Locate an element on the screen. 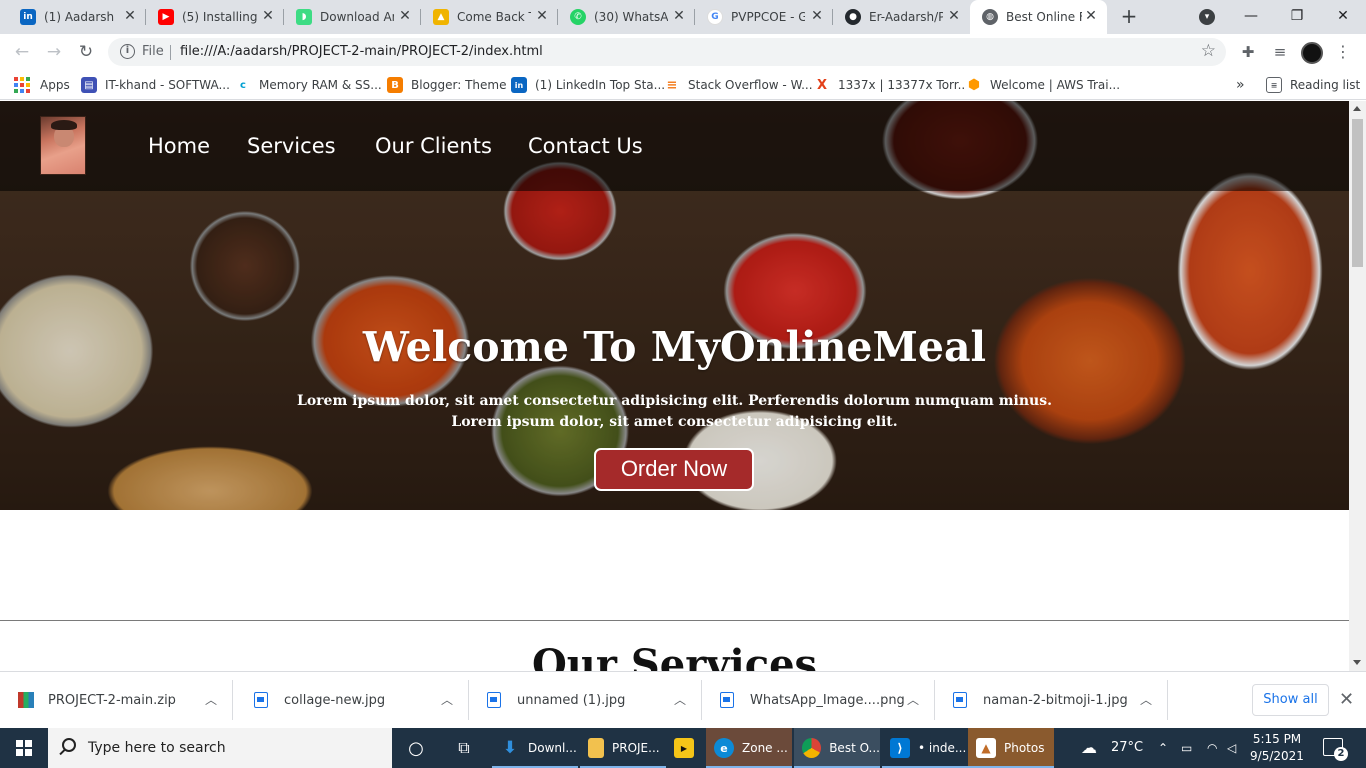 The image size is (1366, 768). bookmark-apps: Apps is located at coordinates (42, 85).